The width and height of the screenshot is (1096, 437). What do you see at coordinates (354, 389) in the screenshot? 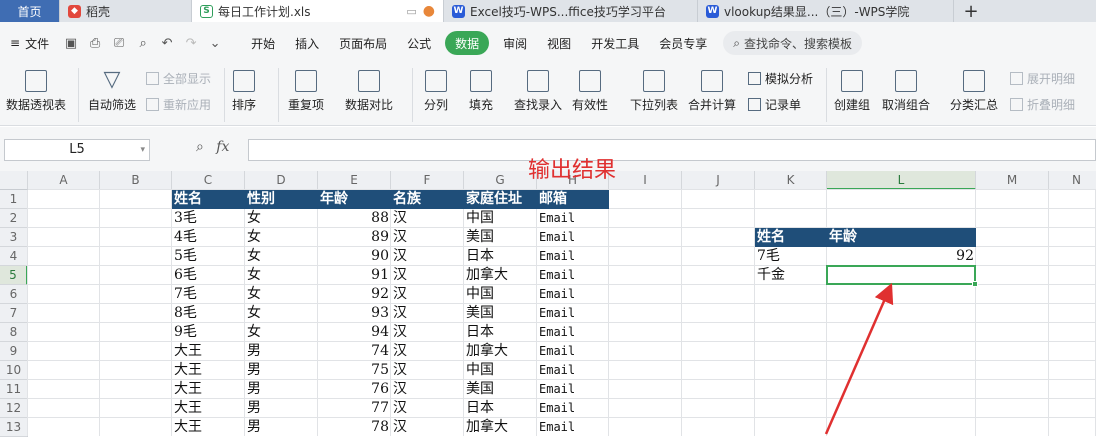
I see `table-cell: 76` at bounding box center [354, 389].